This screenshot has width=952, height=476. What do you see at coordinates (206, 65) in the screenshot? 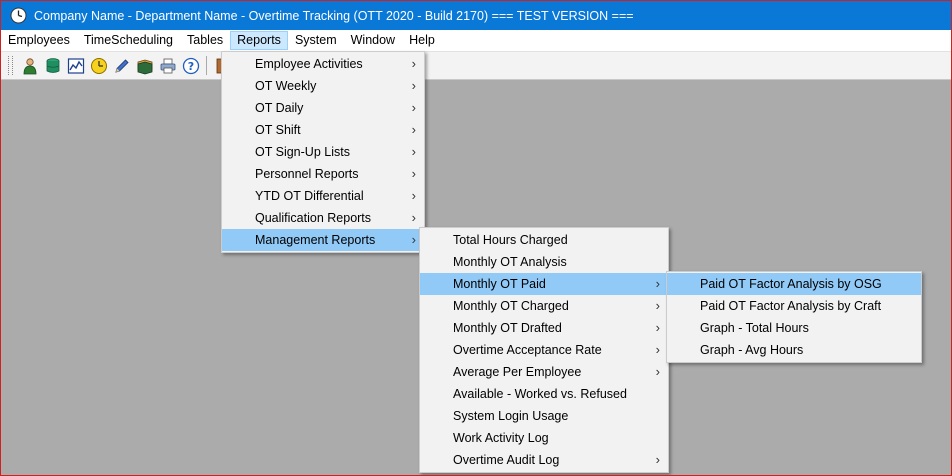
I see `toolbar-separator` at bounding box center [206, 65].